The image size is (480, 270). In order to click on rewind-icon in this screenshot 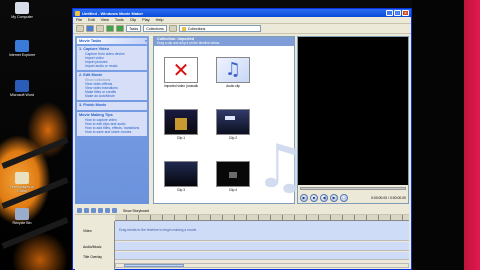, I will do `click(93, 210)`.